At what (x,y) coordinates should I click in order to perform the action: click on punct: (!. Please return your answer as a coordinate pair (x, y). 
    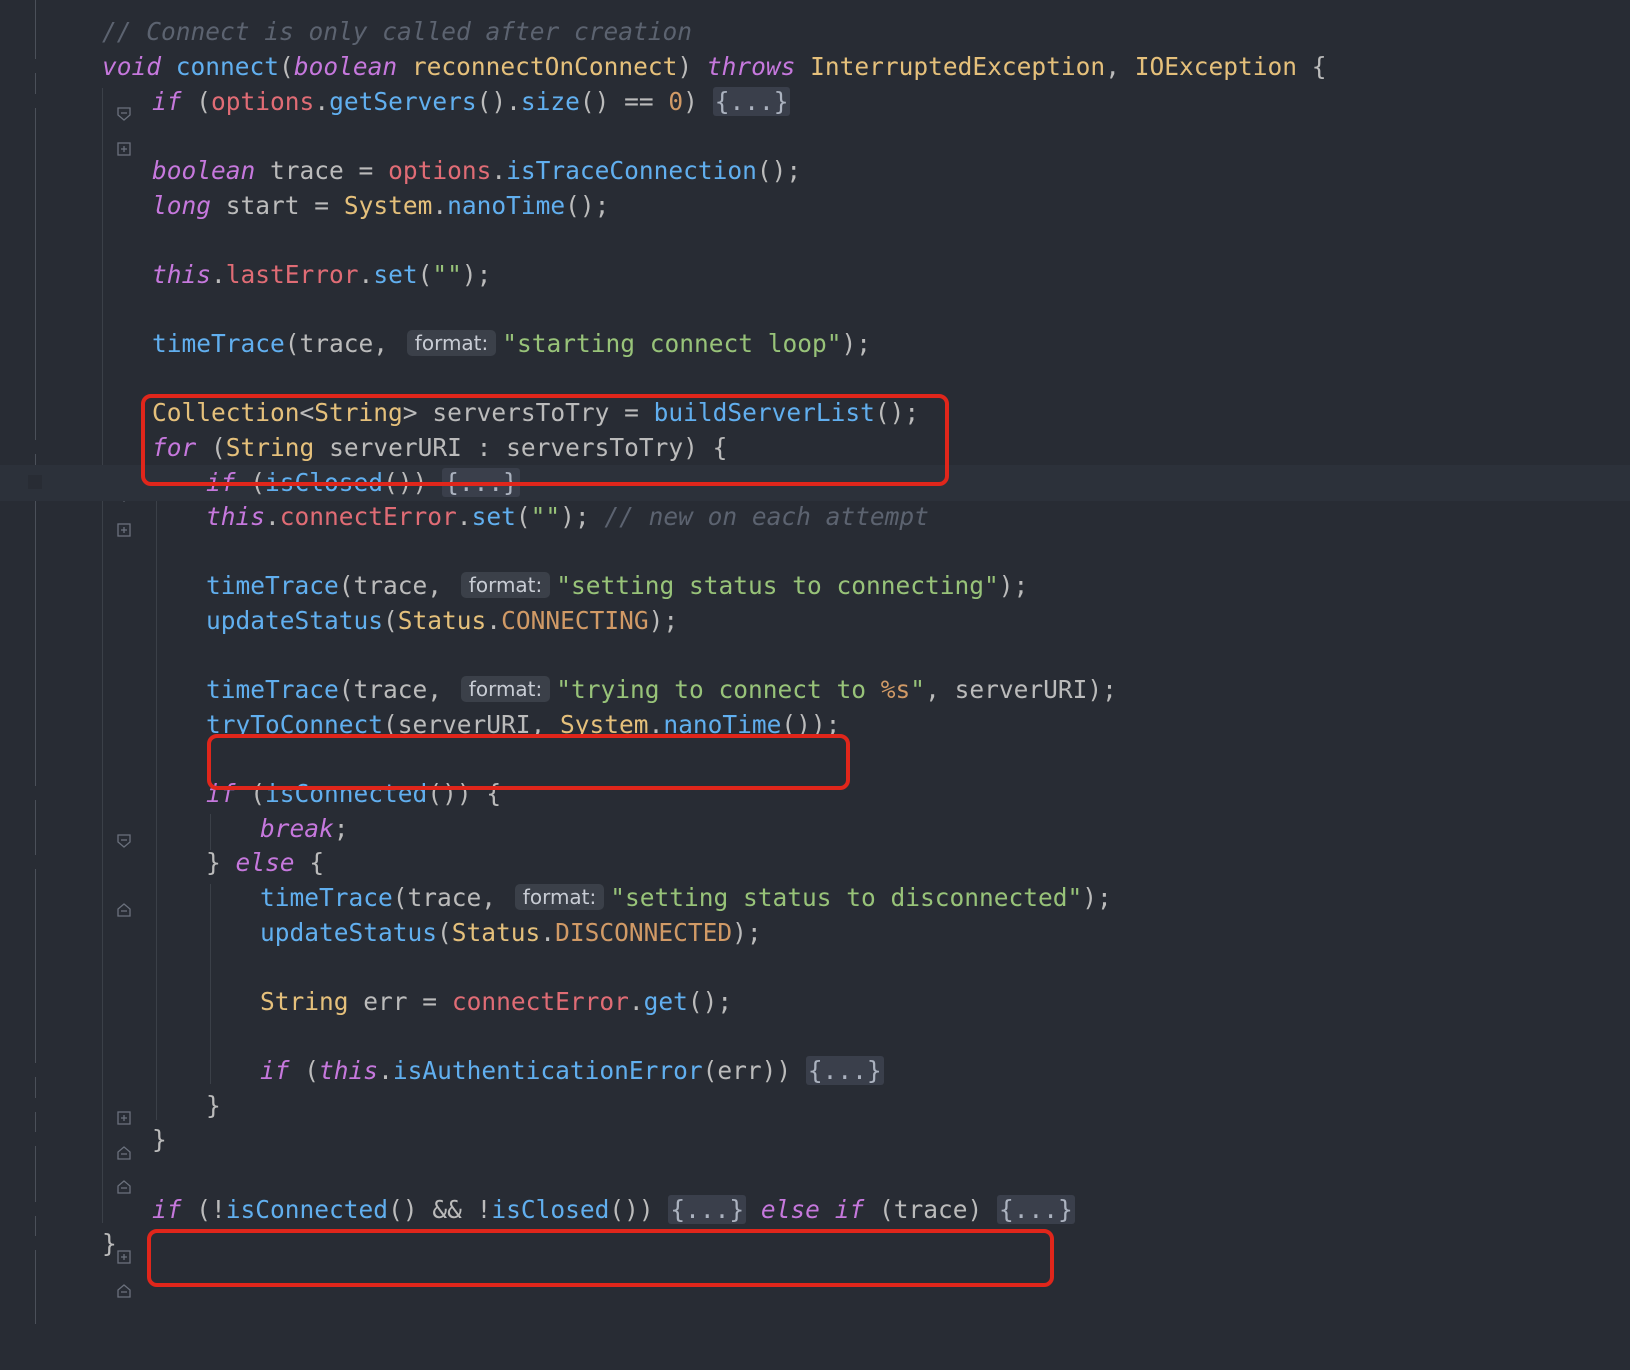
    Looking at the image, I should click on (211, 1209).